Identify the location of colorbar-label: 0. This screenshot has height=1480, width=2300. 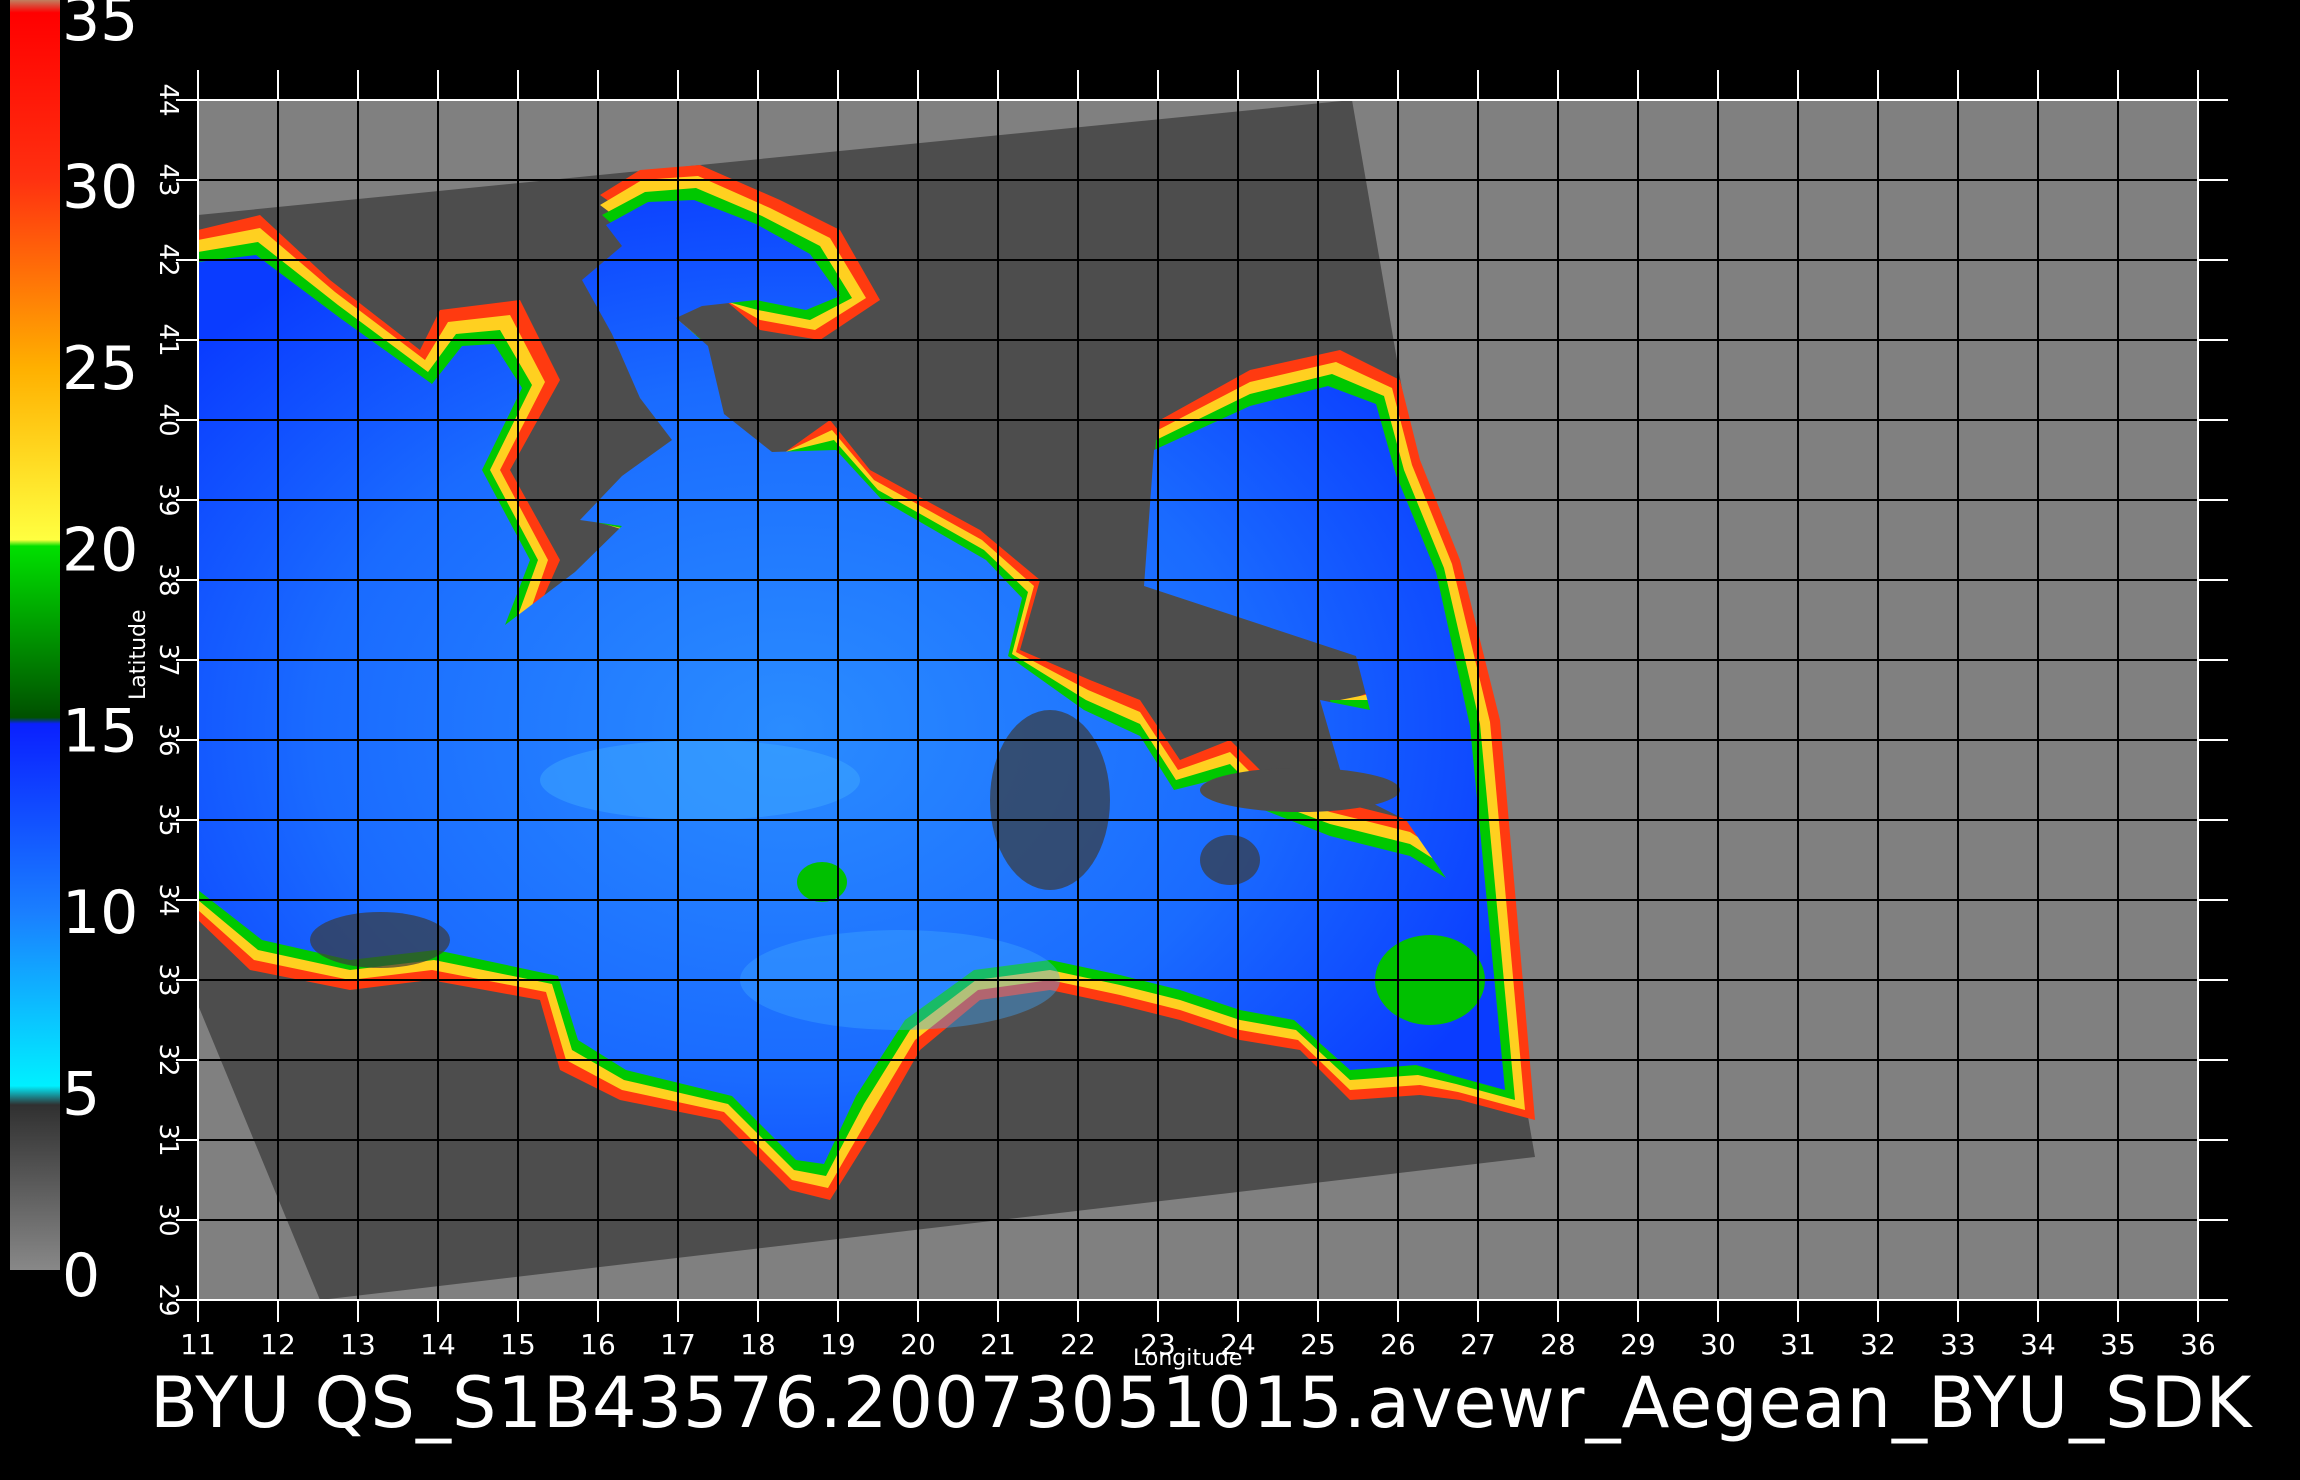
(81, 1276).